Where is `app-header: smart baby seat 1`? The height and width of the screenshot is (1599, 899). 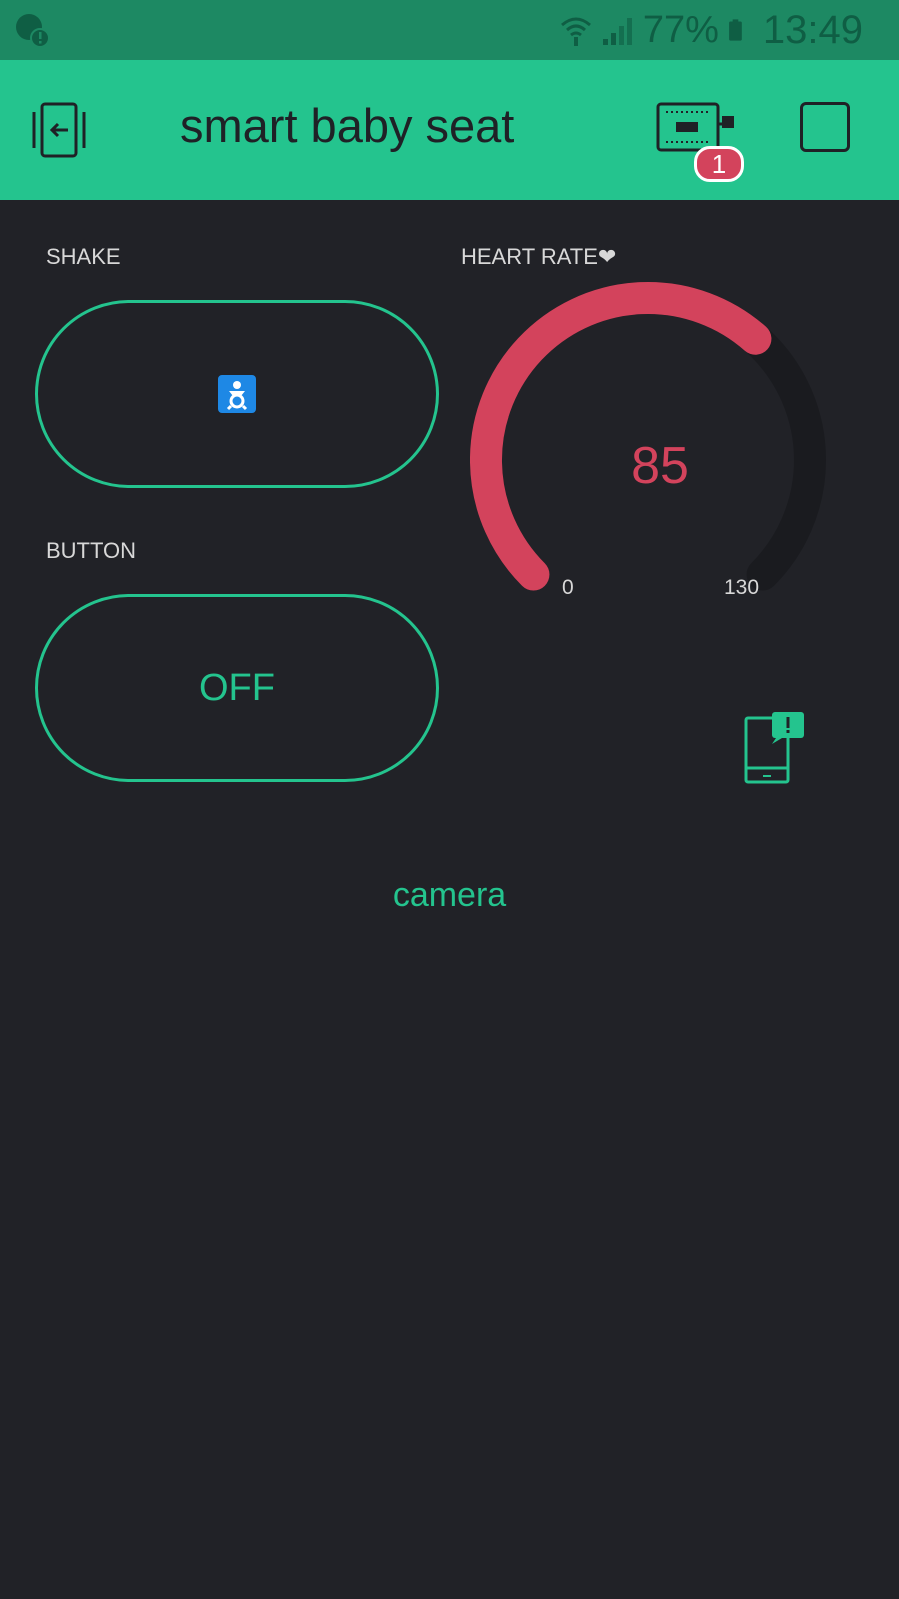 app-header: smart baby seat 1 is located at coordinates (449, 130).